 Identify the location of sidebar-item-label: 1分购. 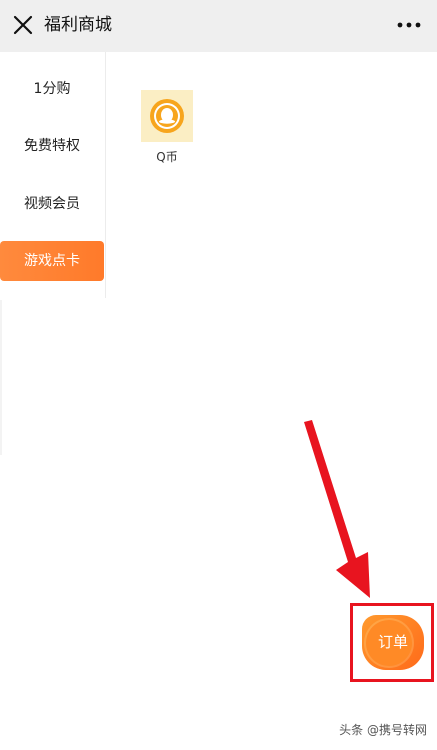
(52, 89).